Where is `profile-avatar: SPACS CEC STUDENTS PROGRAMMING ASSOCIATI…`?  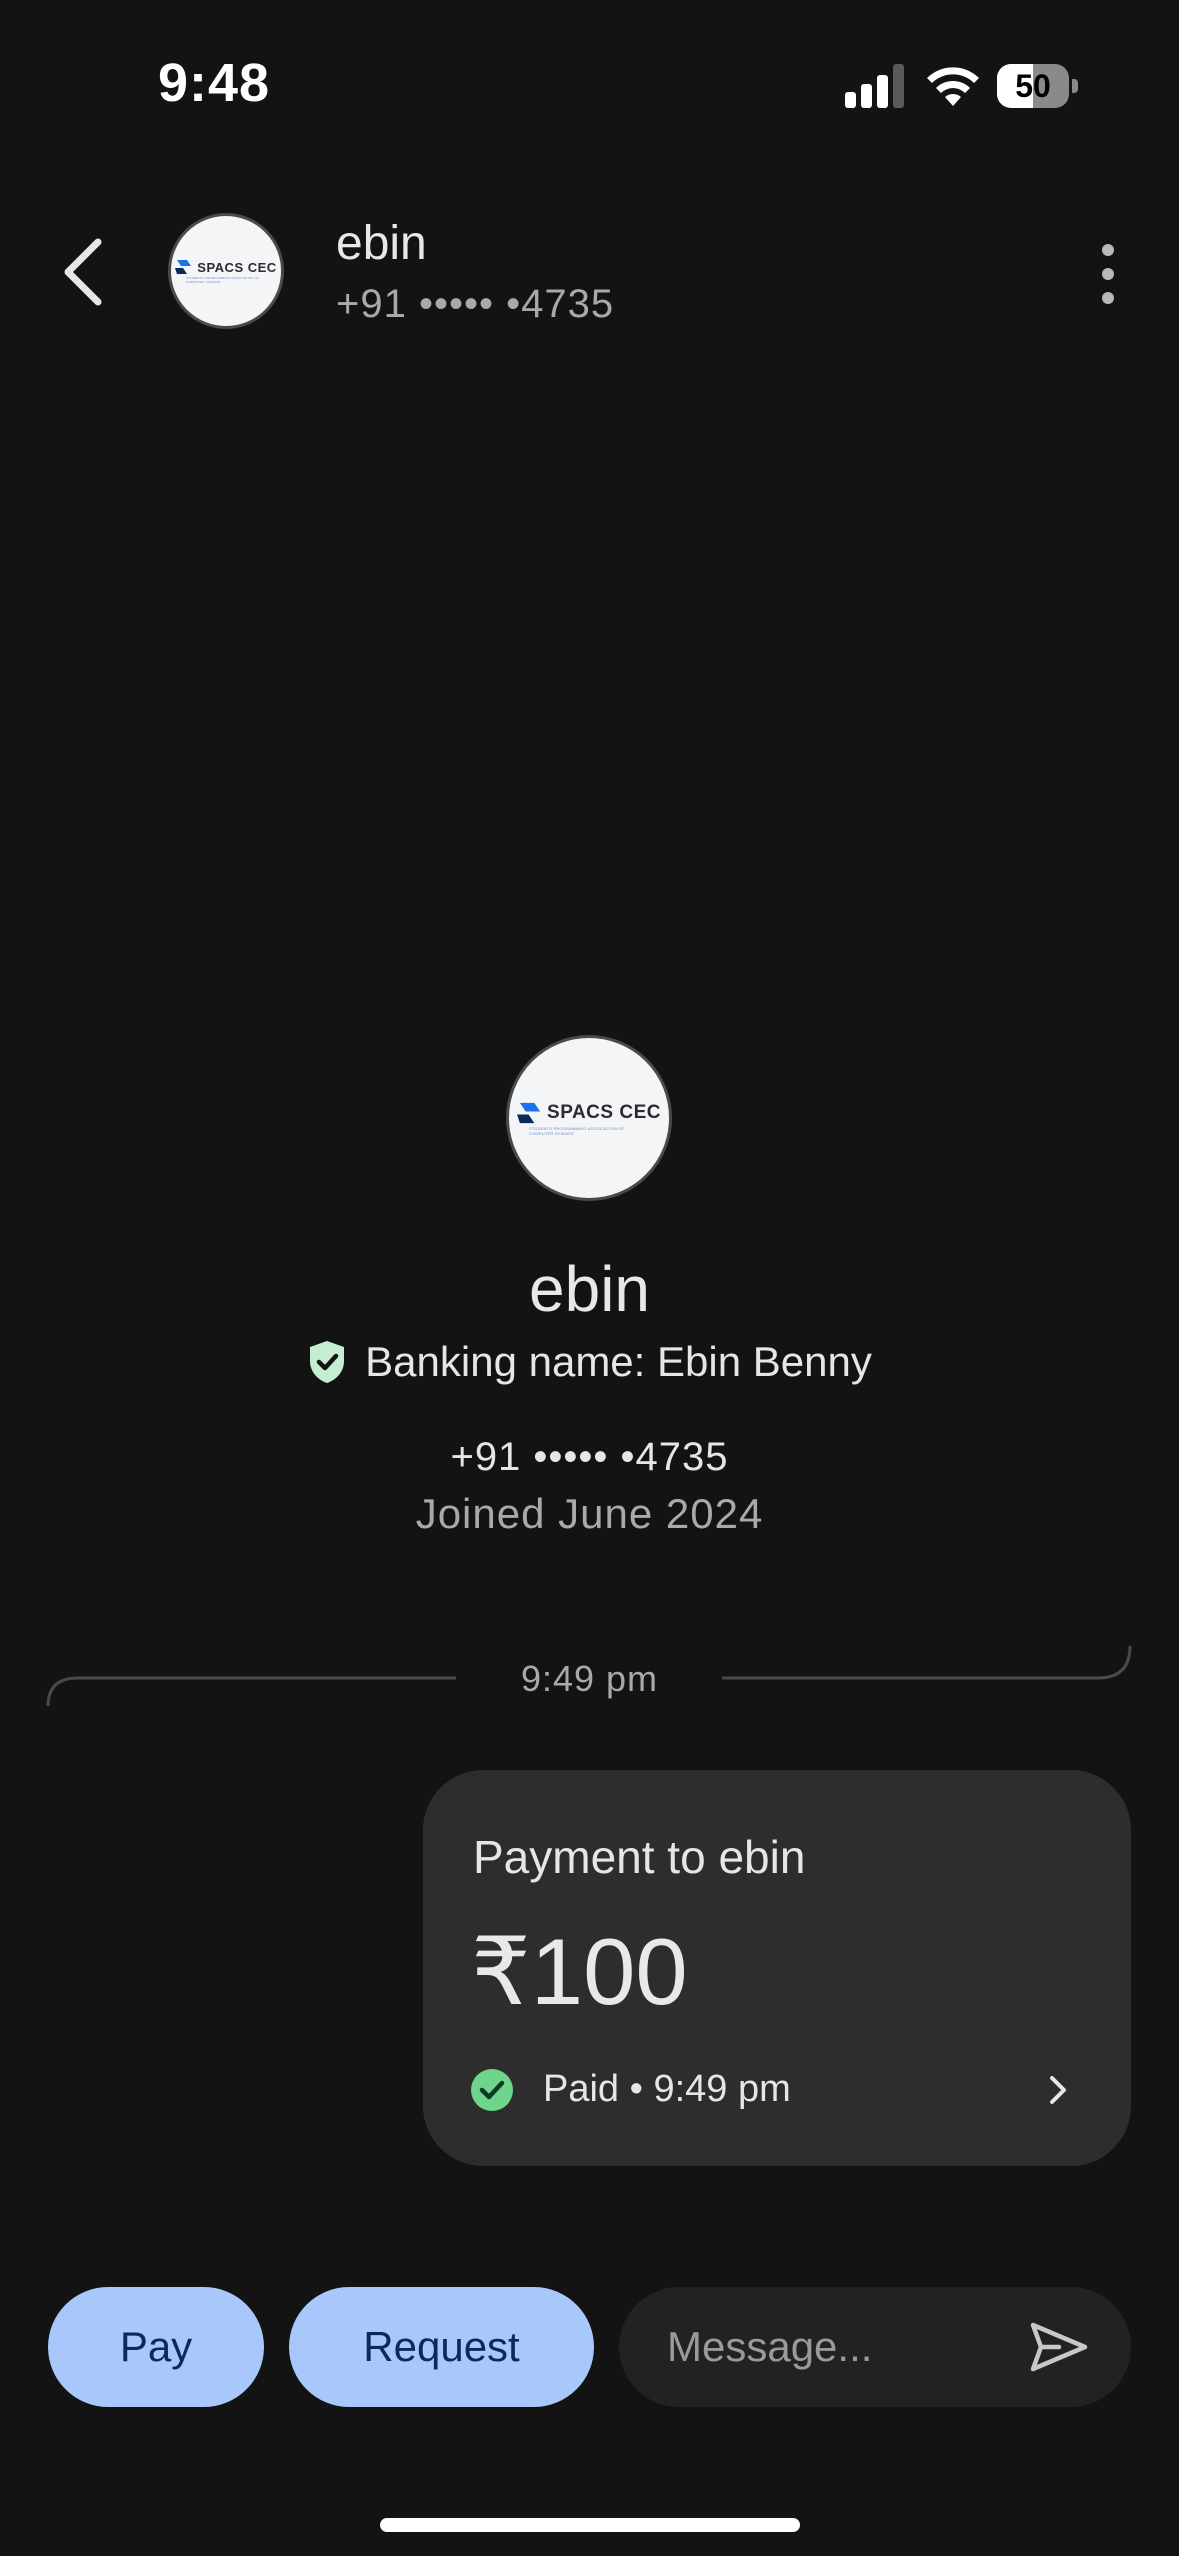 profile-avatar: SPACS CEC STUDENTS PROGRAMMING ASSOCIATI… is located at coordinates (589, 1118).